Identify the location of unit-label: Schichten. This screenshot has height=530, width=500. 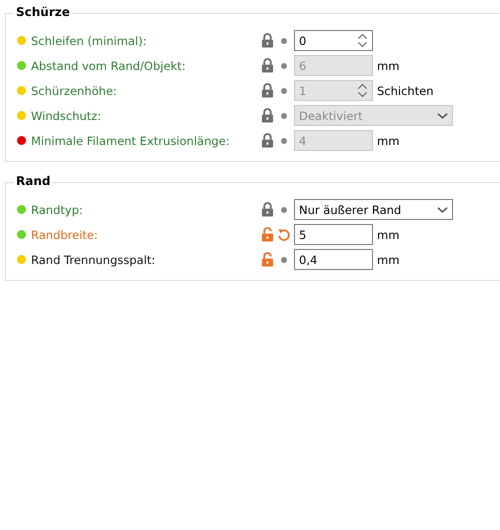
(405, 91).